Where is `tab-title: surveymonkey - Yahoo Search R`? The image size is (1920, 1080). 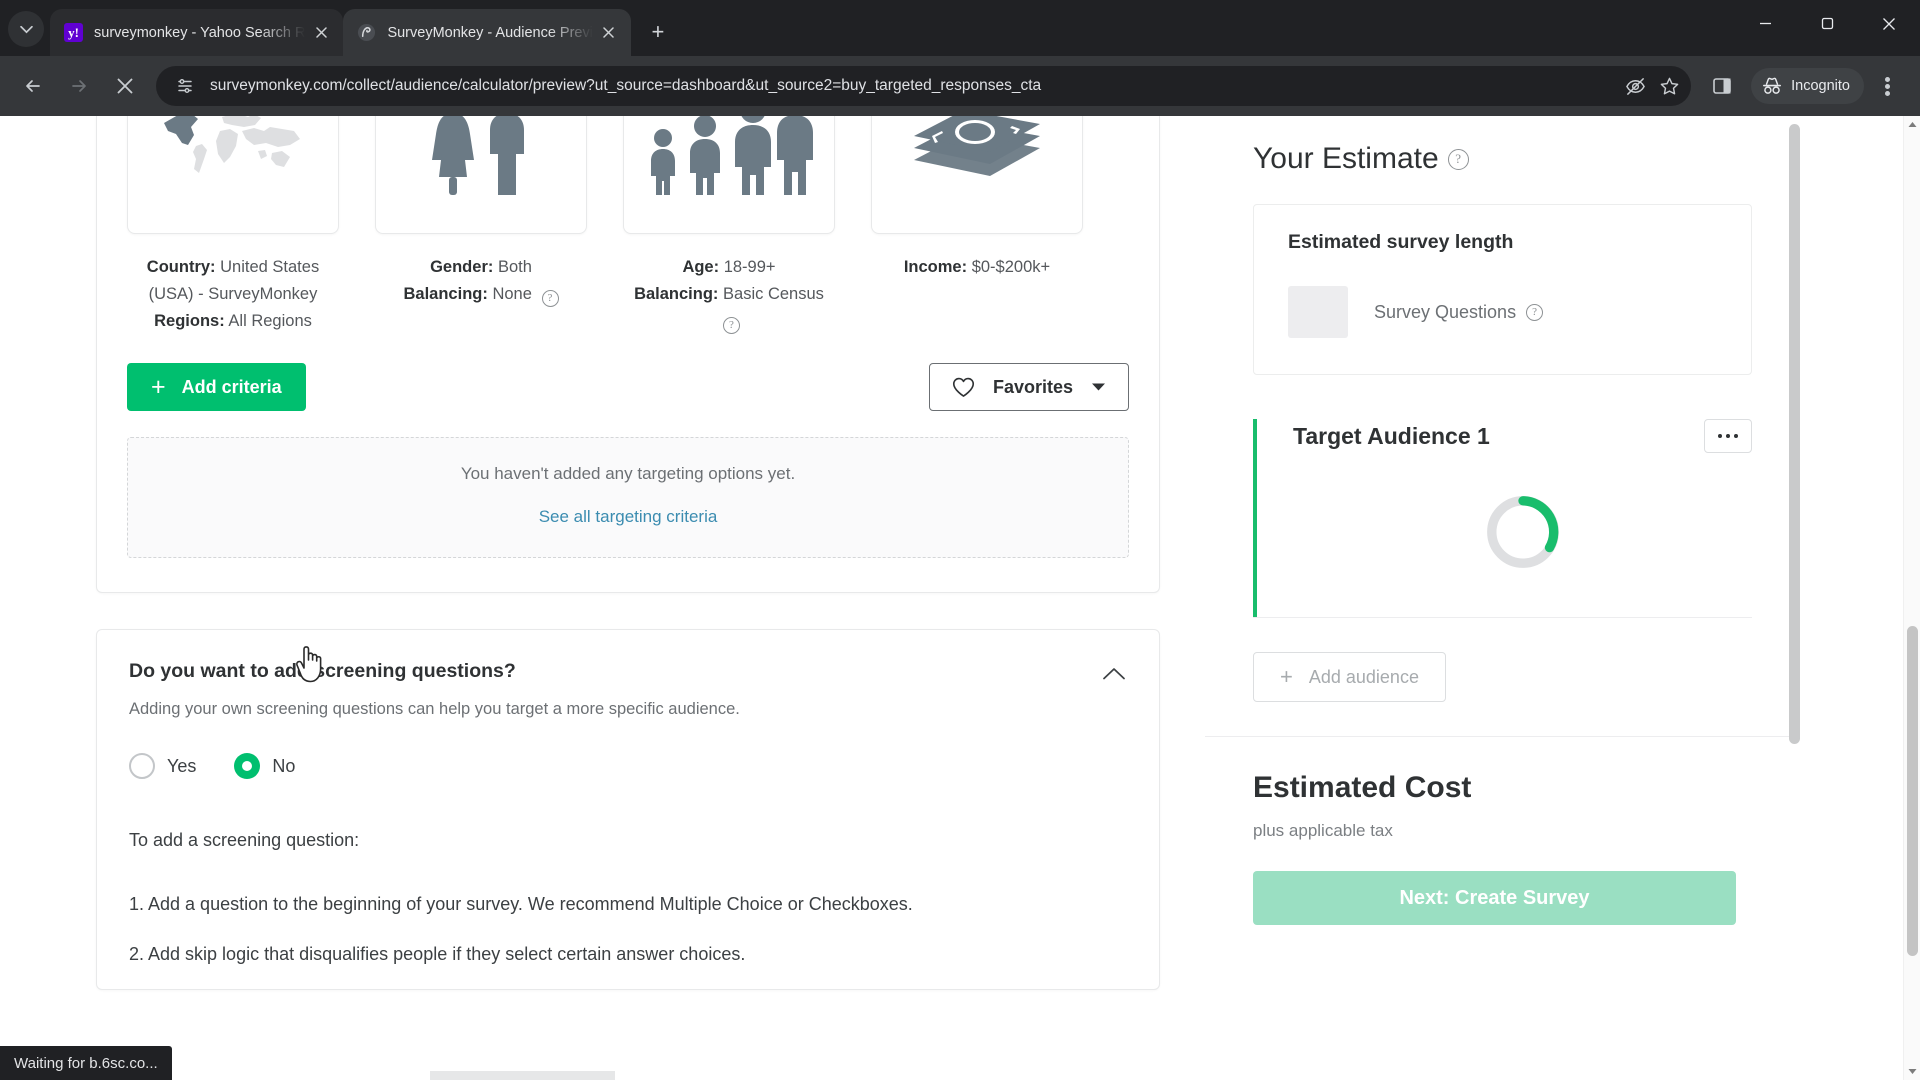
tab-title: surveymonkey - Yahoo Search R is located at coordinates (200, 32).